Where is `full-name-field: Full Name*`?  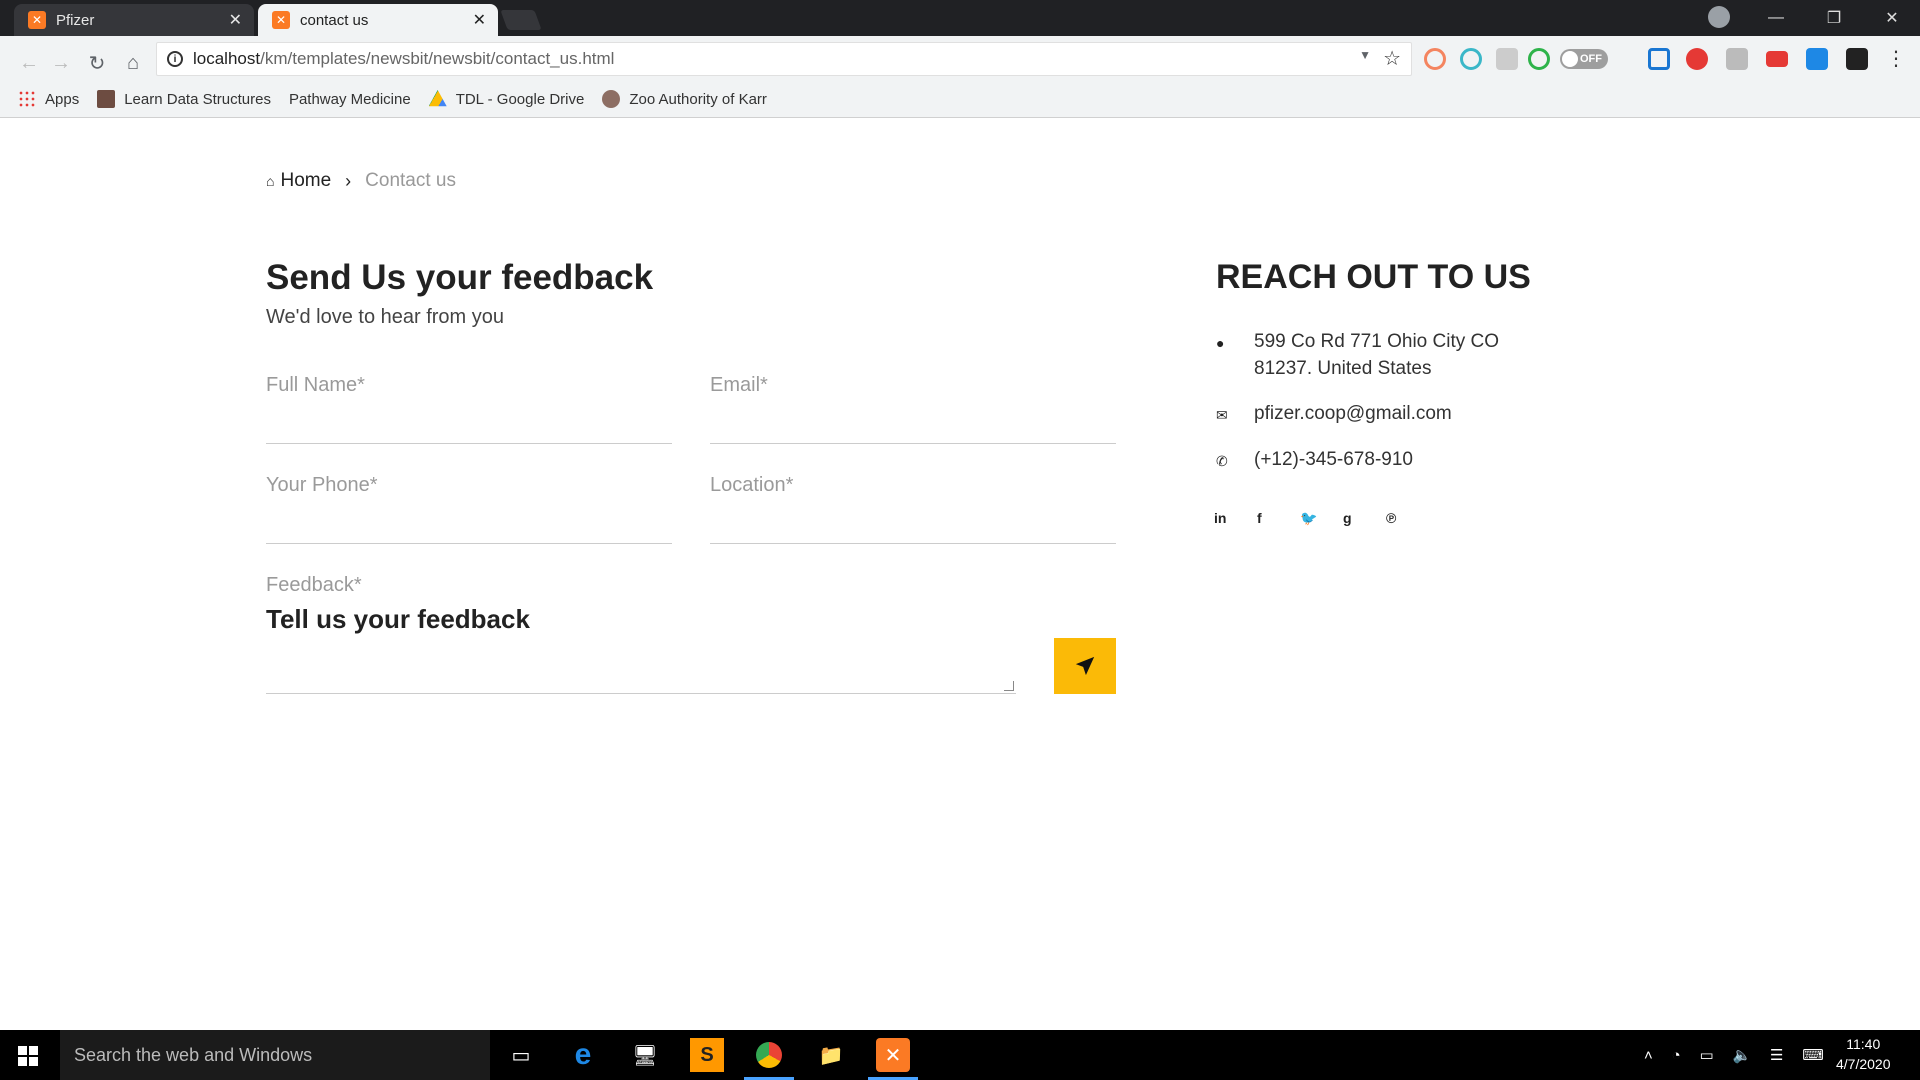 full-name-field: Full Name* is located at coordinates (469, 409).